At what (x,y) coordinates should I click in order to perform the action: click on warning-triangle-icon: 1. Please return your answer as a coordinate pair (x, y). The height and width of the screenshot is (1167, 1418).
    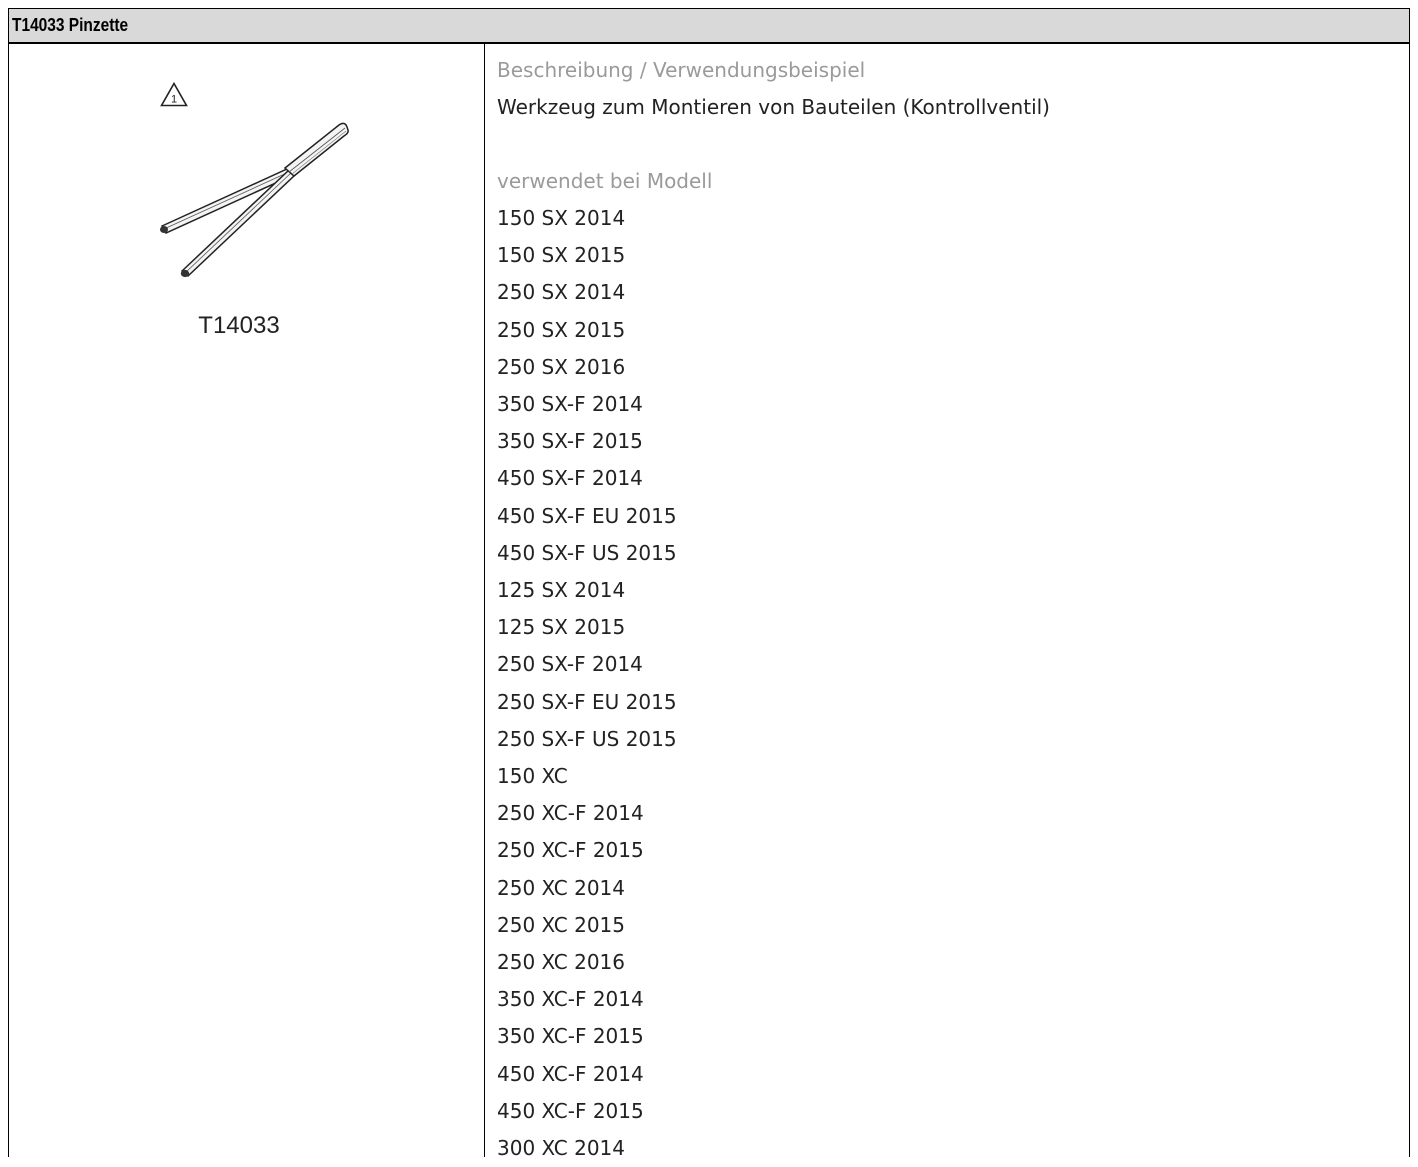
    Looking at the image, I should click on (174, 94).